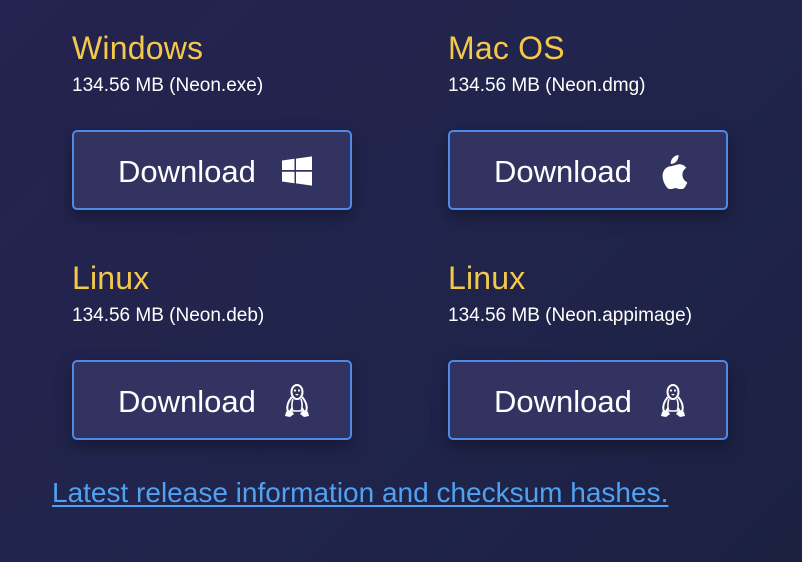 Image resolution: width=802 pixels, height=562 pixels. I want to click on download-card-windows: Windows 134.56 MB (Neon.exe) Download, so click(217, 119).